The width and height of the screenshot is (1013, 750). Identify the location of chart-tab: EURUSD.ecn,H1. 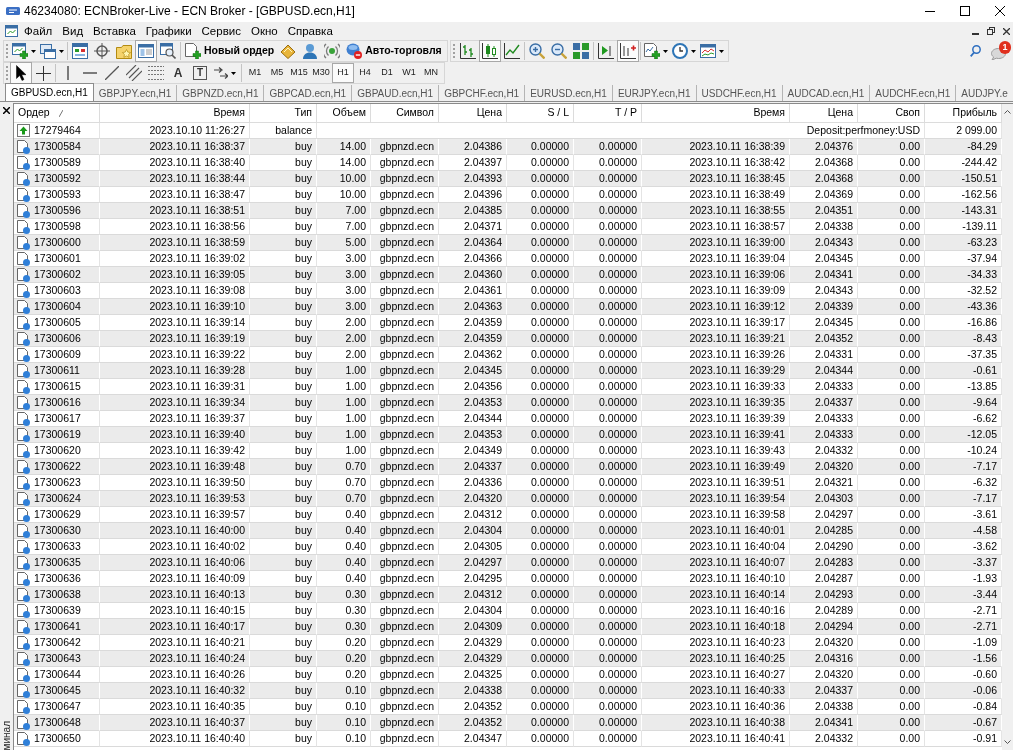
(569, 93).